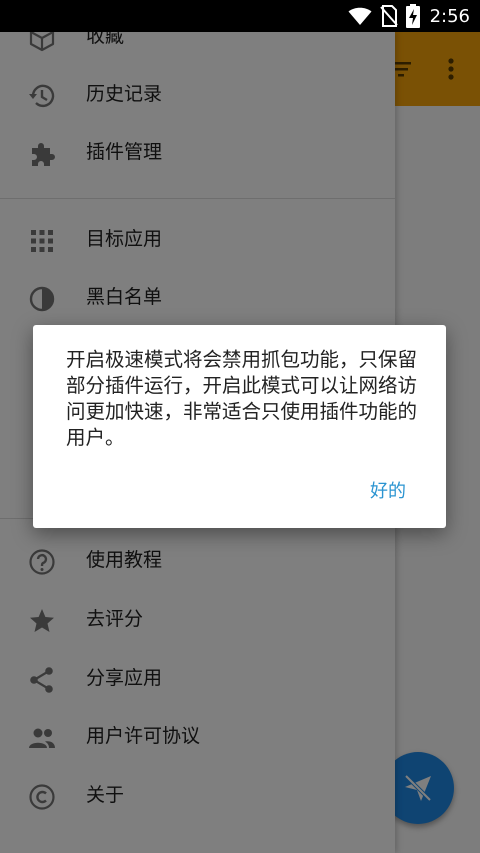 The height and width of the screenshot is (853, 480). What do you see at coordinates (449, 16) in the screenshot?
I see `status-time: 2:56` at bounding box center [449, 16].